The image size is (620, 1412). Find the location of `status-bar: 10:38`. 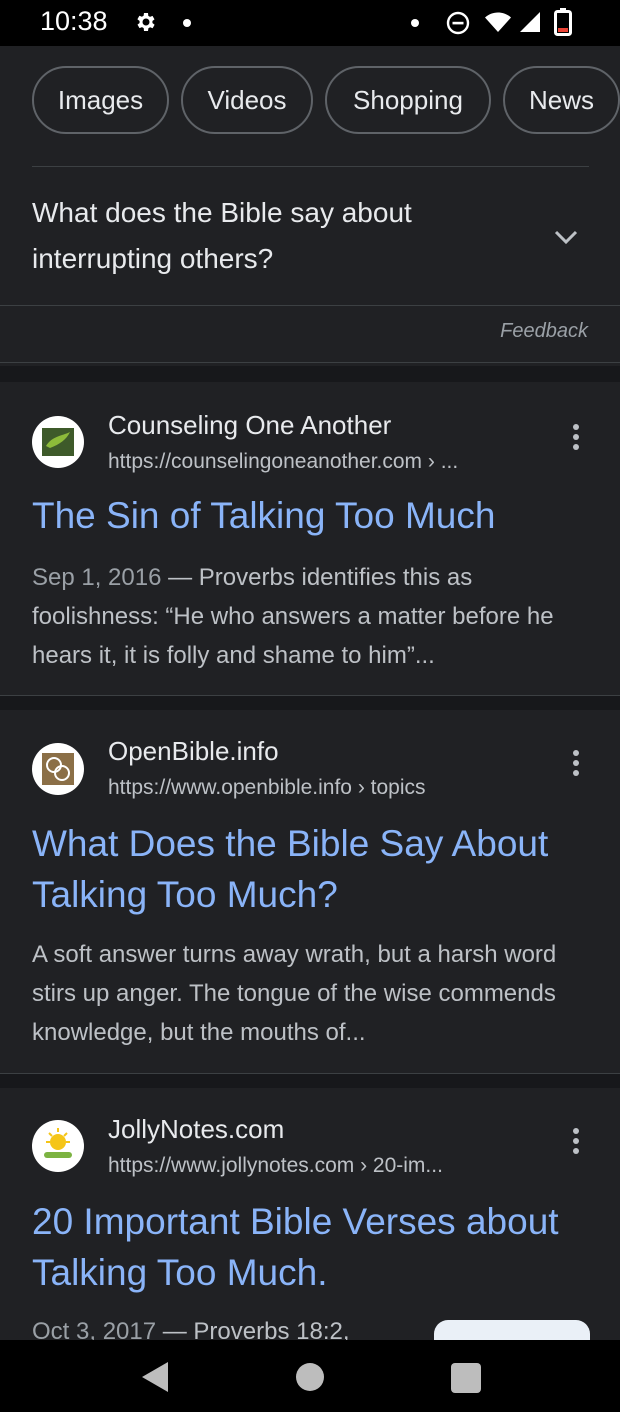

status-bar: 10:38 is located at coordinates (310, 23).